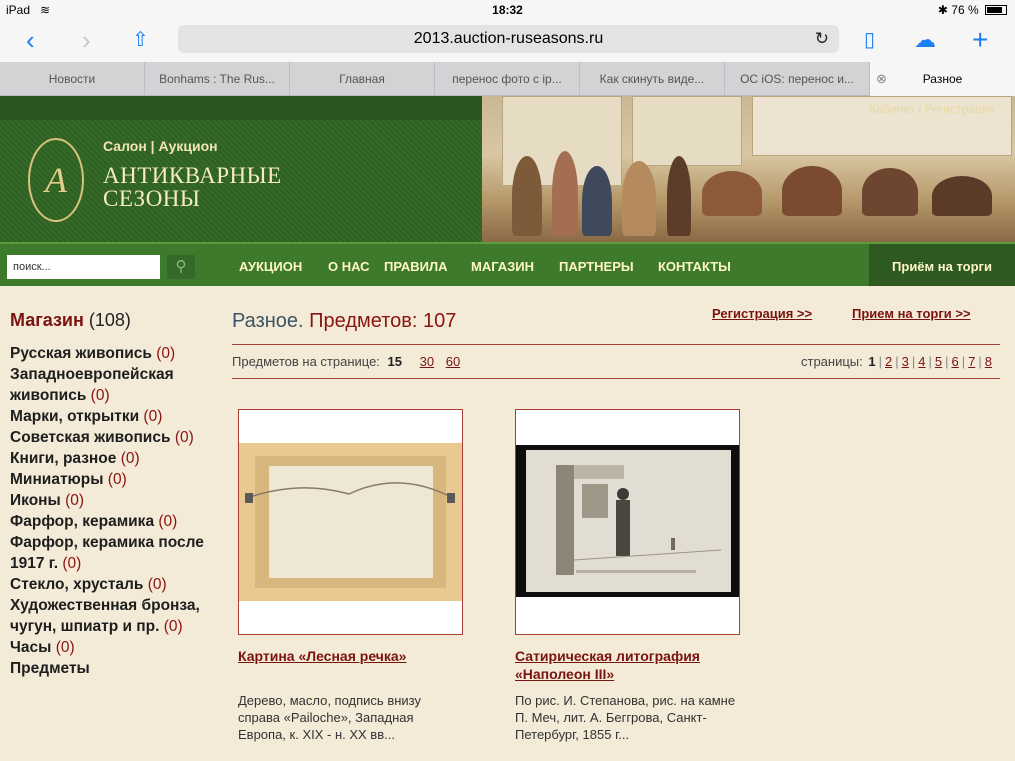 This screenshot has width=1015, height=761. Describe the element at coordinates (152, 198) in the screenshot. I see `brand-title-line2: СЕЗОНЫ` at that location.